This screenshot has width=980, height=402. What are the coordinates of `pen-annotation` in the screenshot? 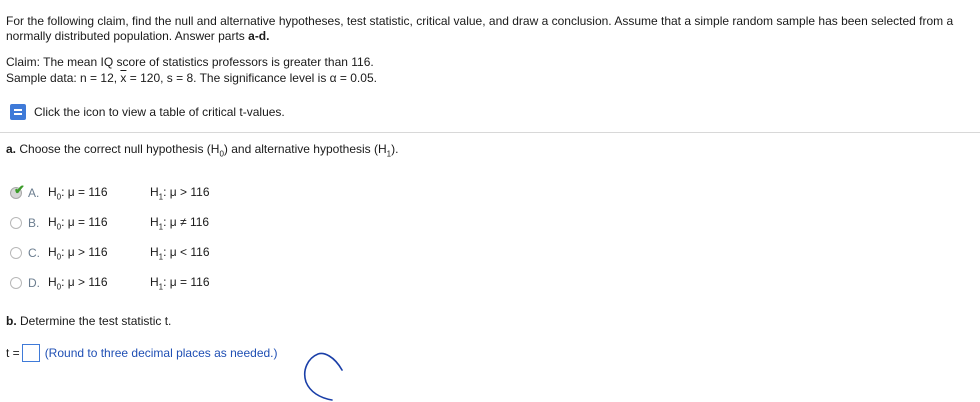 It's located at (323, 376).